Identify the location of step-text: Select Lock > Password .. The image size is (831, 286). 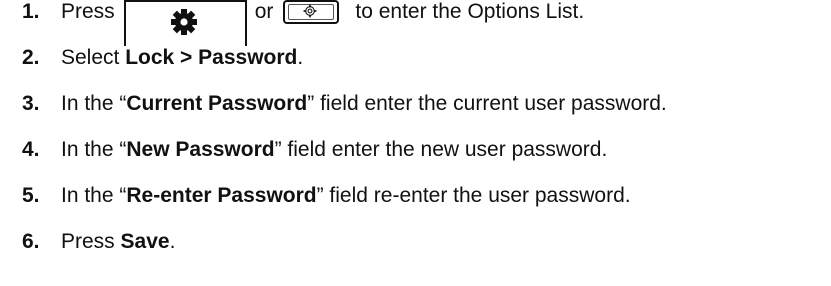
(182, 58).